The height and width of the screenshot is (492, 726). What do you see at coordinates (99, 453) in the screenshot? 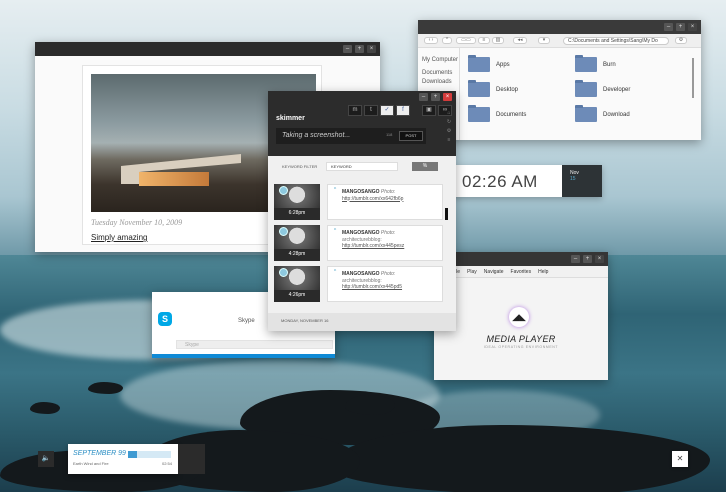
I see `song-title: SEPTEMBER 99` at bounding box center [99, 453].